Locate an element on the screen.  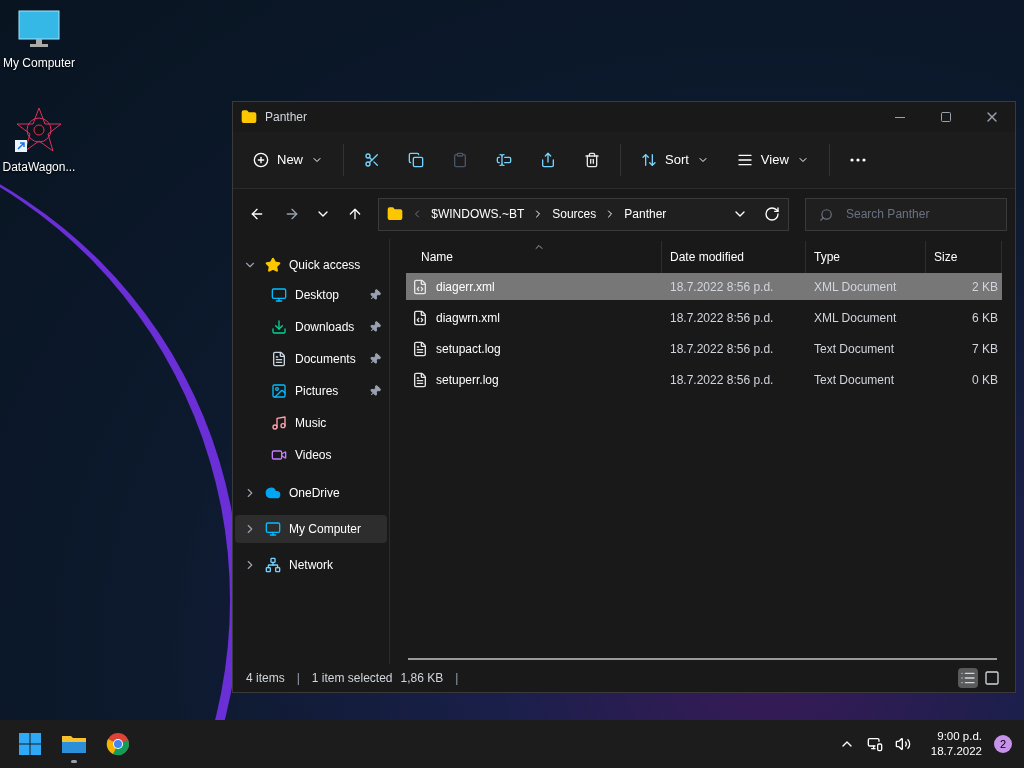
plus-circle-icon is located at coordinates (261, 160).